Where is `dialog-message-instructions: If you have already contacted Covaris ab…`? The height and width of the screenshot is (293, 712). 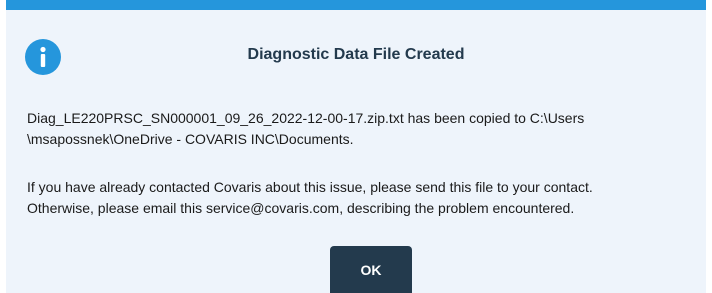
dialog-message-instructions: If you have already contacted Covaris ab… is located at coordinates (362, 198).